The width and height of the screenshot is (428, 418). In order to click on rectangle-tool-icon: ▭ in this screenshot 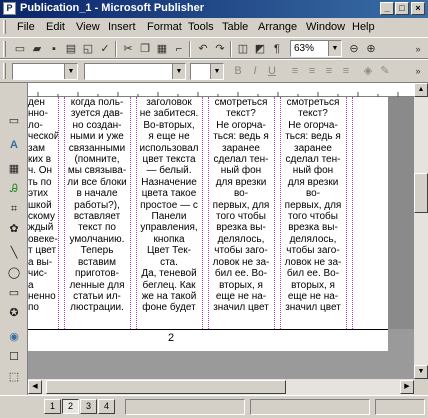, I will do `click(14, 293)`.